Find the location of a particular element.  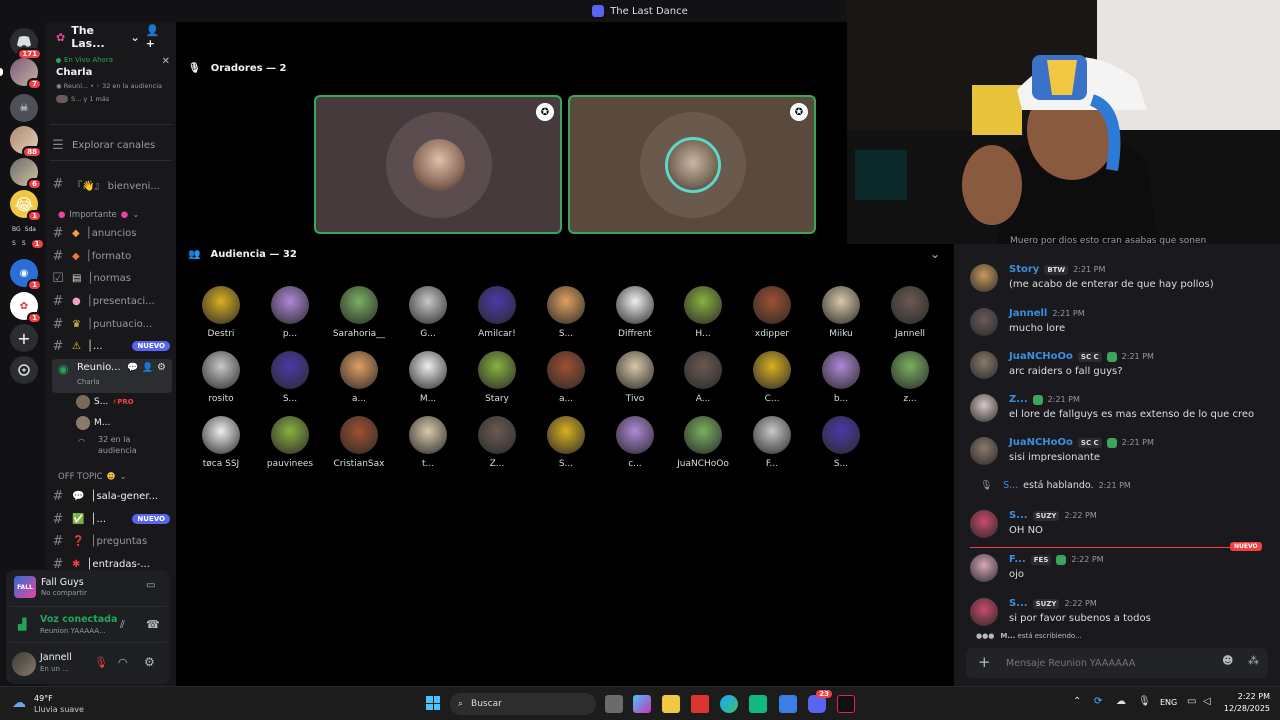

server-folder: BG Sda is located at coordinates (24, 229).